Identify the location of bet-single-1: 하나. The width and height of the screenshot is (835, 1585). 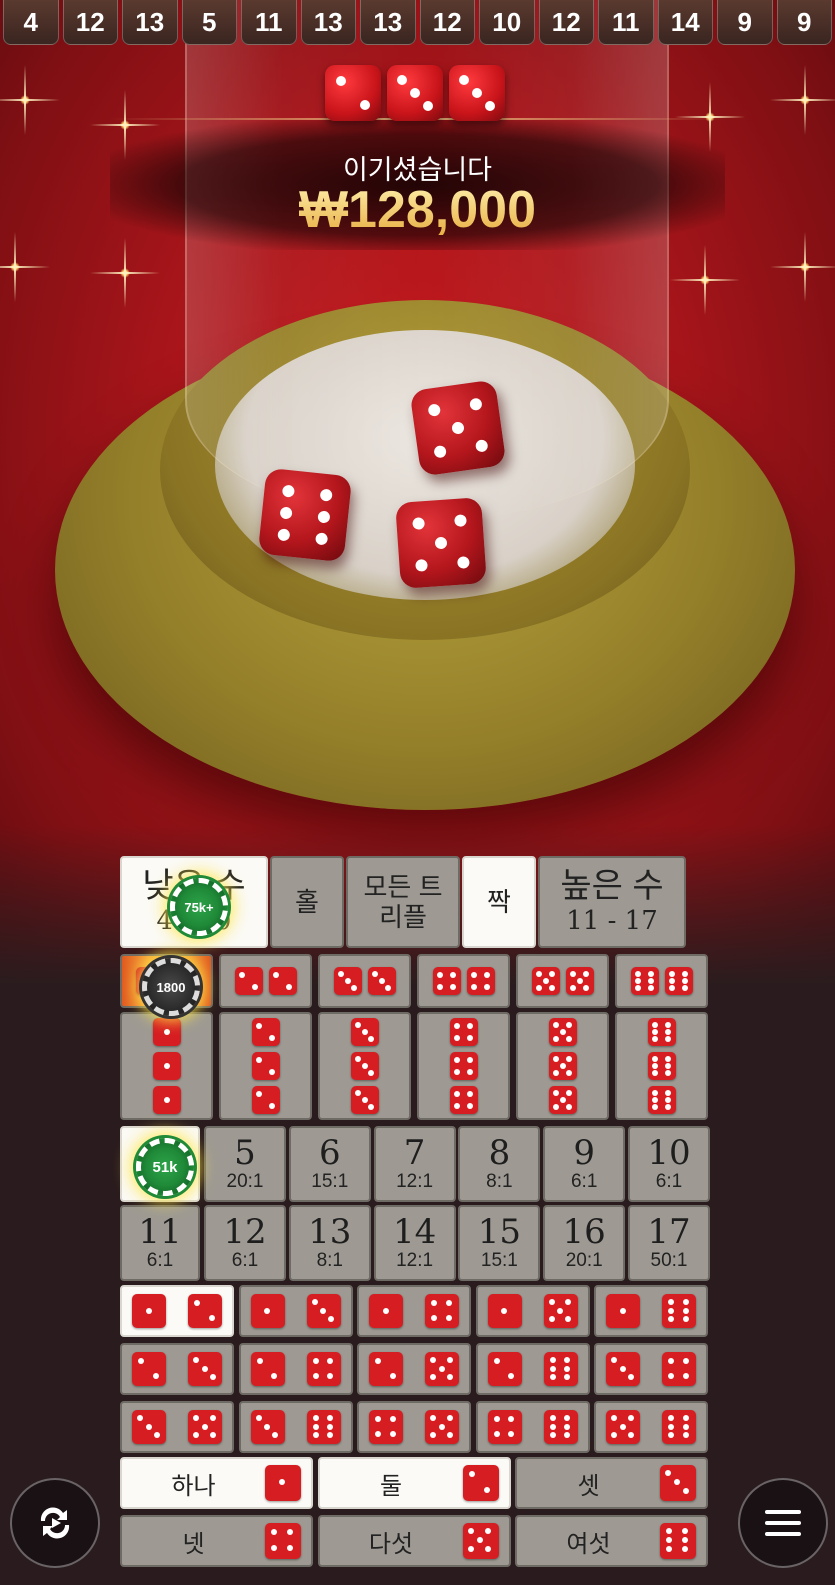
(216, 1483).